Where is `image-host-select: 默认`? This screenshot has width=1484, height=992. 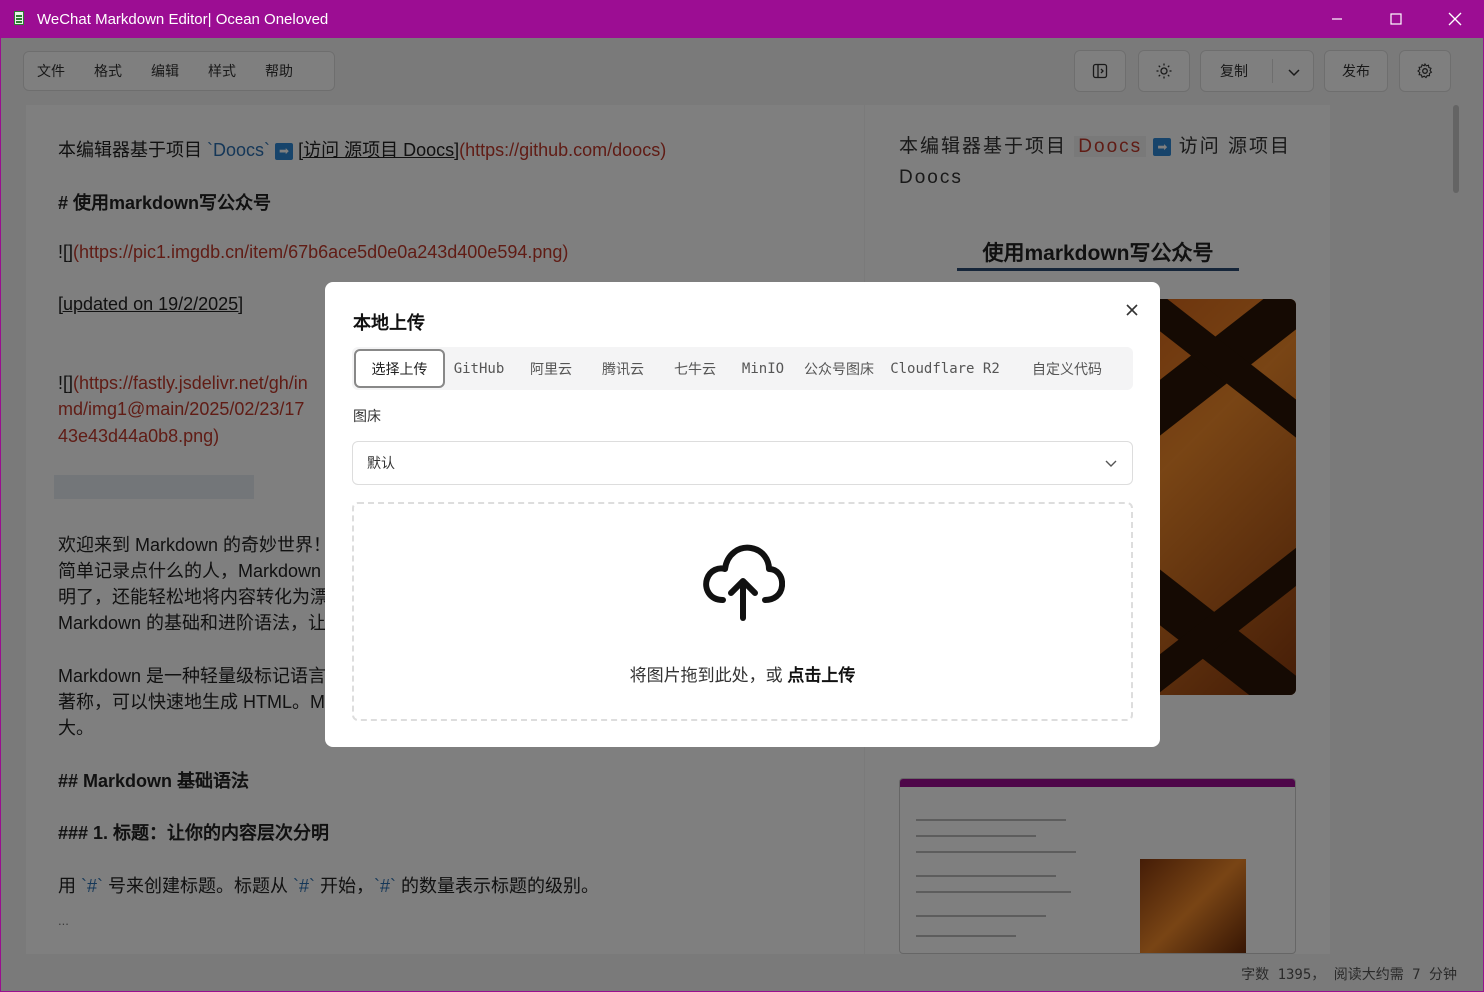 image-host-select: 默认 is located at coordinates (742, 463).